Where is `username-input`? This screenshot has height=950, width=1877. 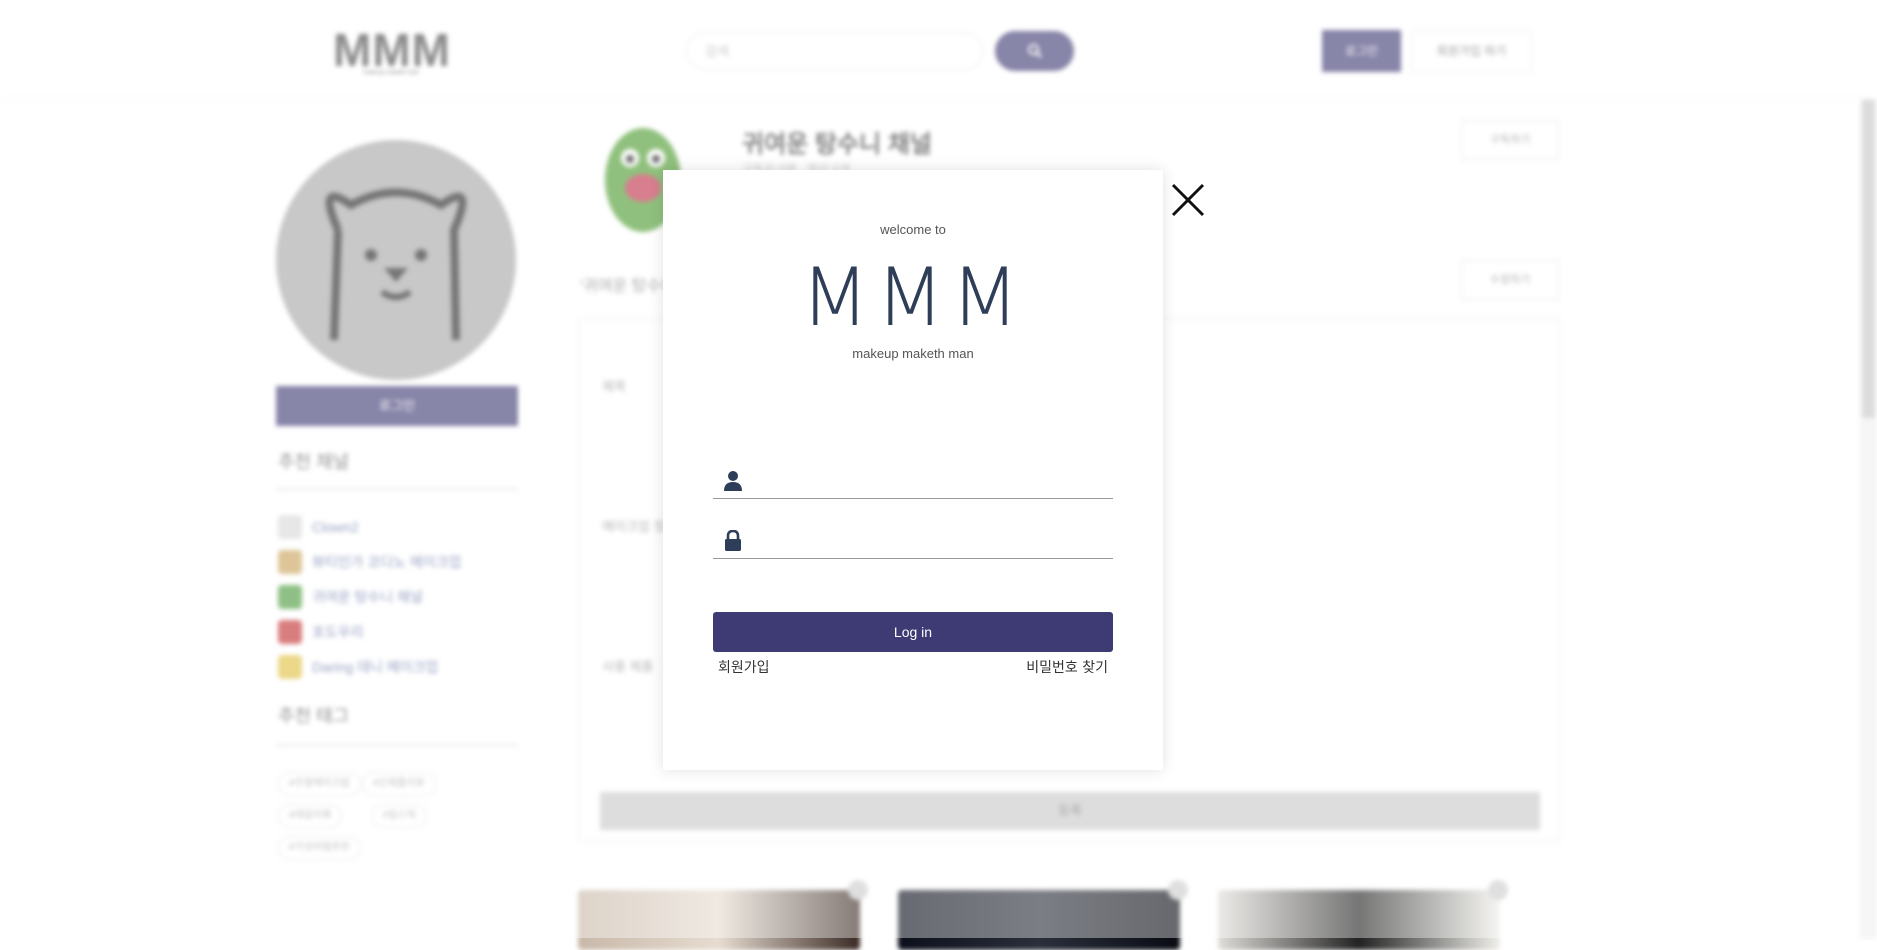
username-input is located at coordinates (933, 480).